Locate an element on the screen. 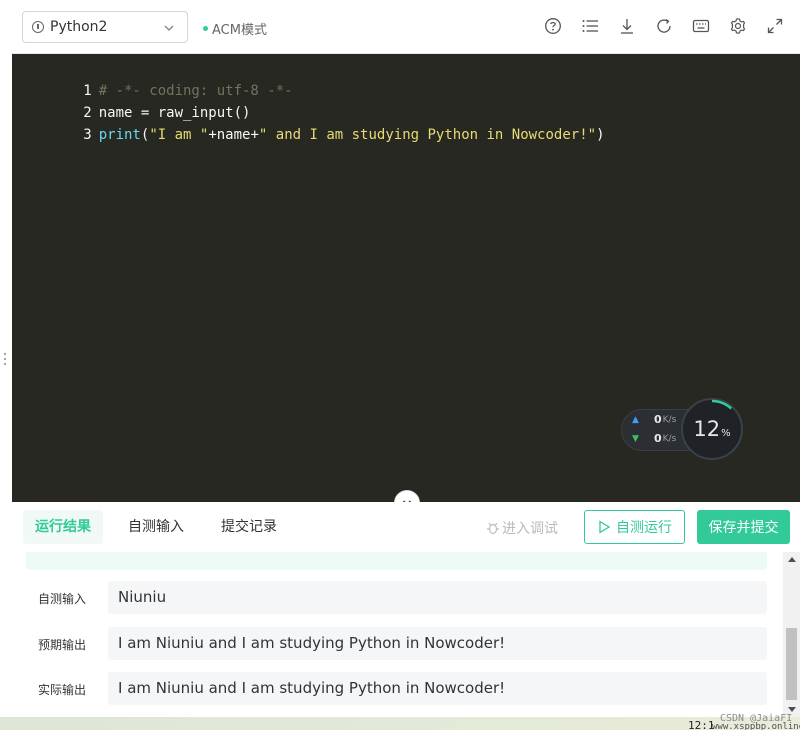 The width and height of the screenshot is (800, 730). upload-arrow-icon: ▲ is located at coordinates (635, 419).